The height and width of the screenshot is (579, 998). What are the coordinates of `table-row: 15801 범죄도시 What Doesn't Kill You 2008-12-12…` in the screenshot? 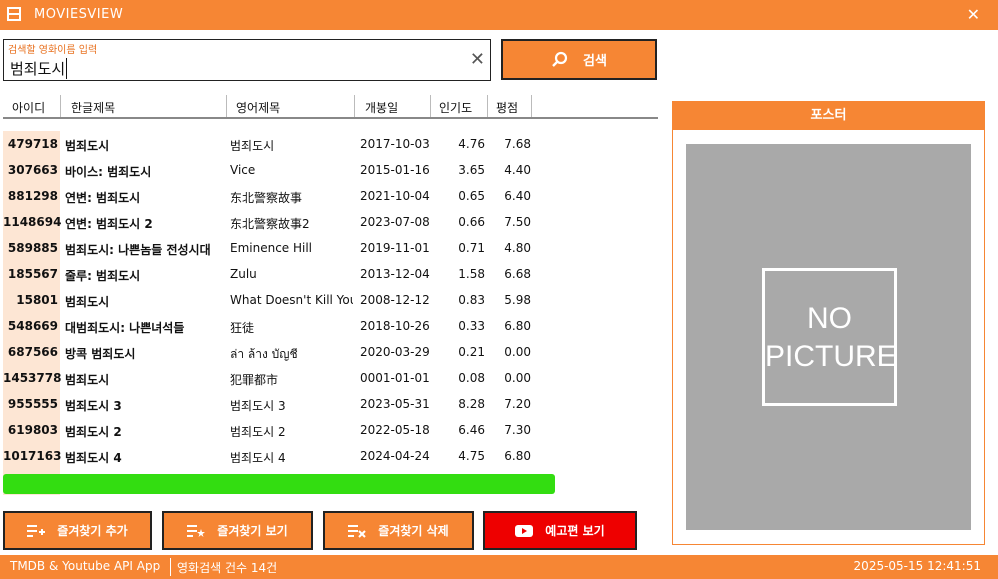 It's located at (330, 300).